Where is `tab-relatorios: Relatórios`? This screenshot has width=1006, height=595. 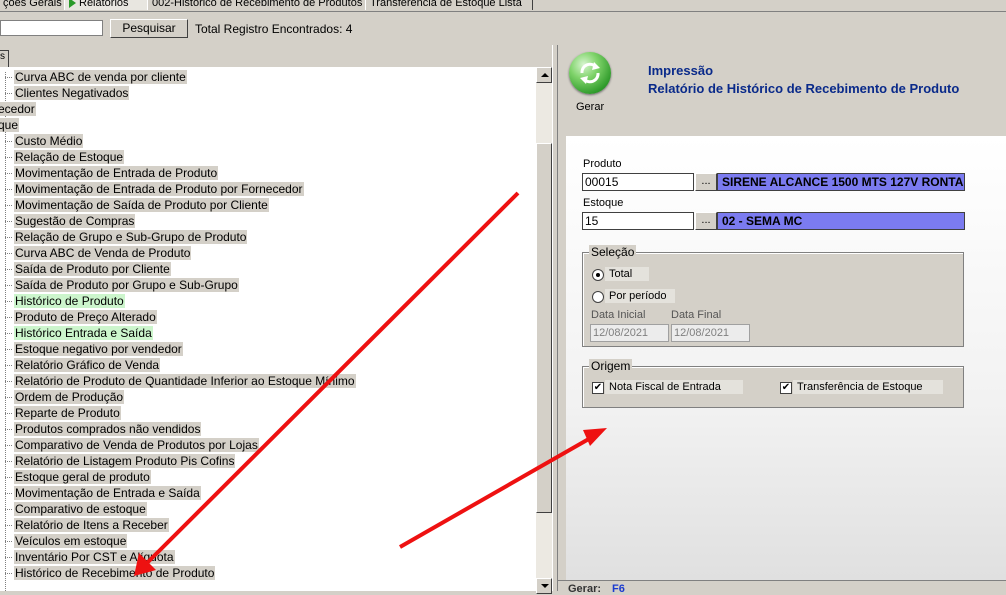 tab-relatorios: Relatórios is located at coordinates (108, 5).